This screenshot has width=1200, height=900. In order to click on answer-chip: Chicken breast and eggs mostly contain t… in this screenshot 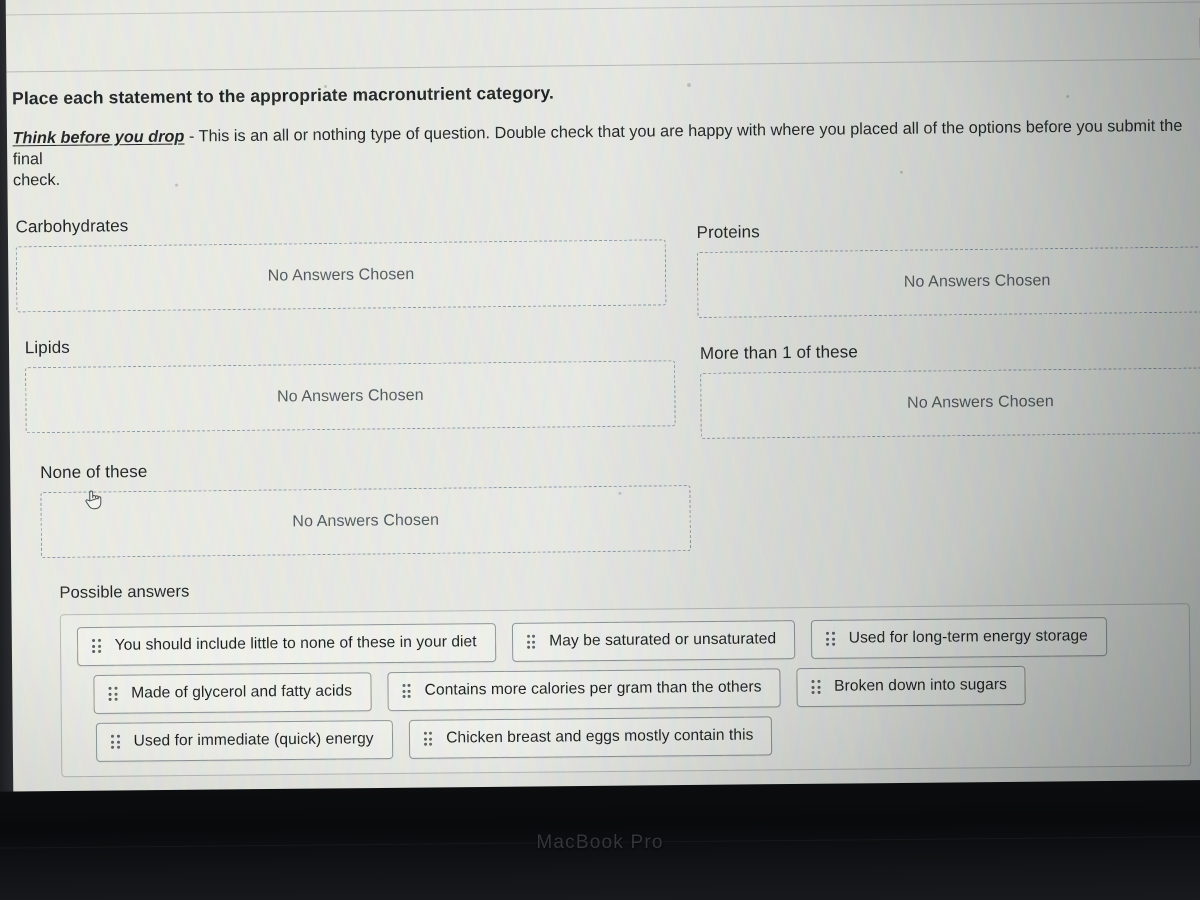, I will do `click(590, 737)`.